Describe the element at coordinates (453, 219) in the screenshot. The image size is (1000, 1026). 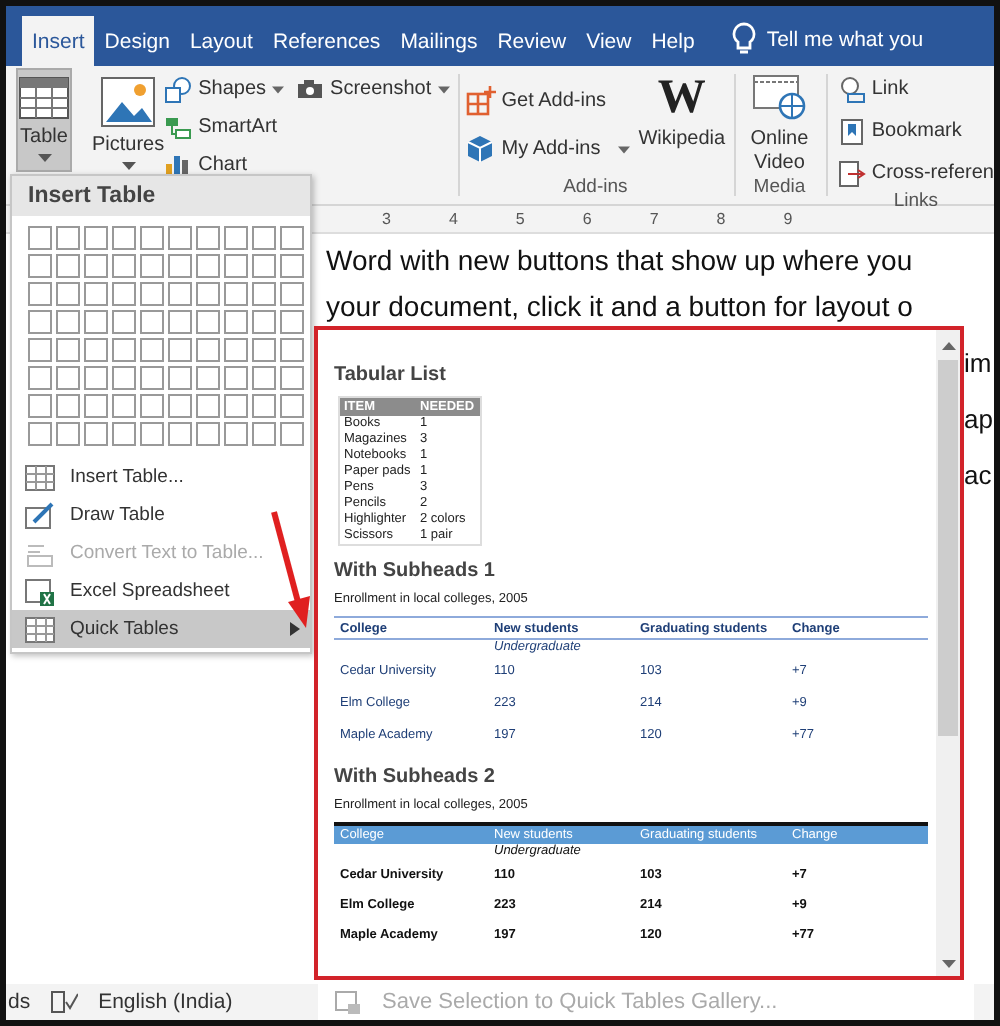
I see `ruler-number: 4` at that location.